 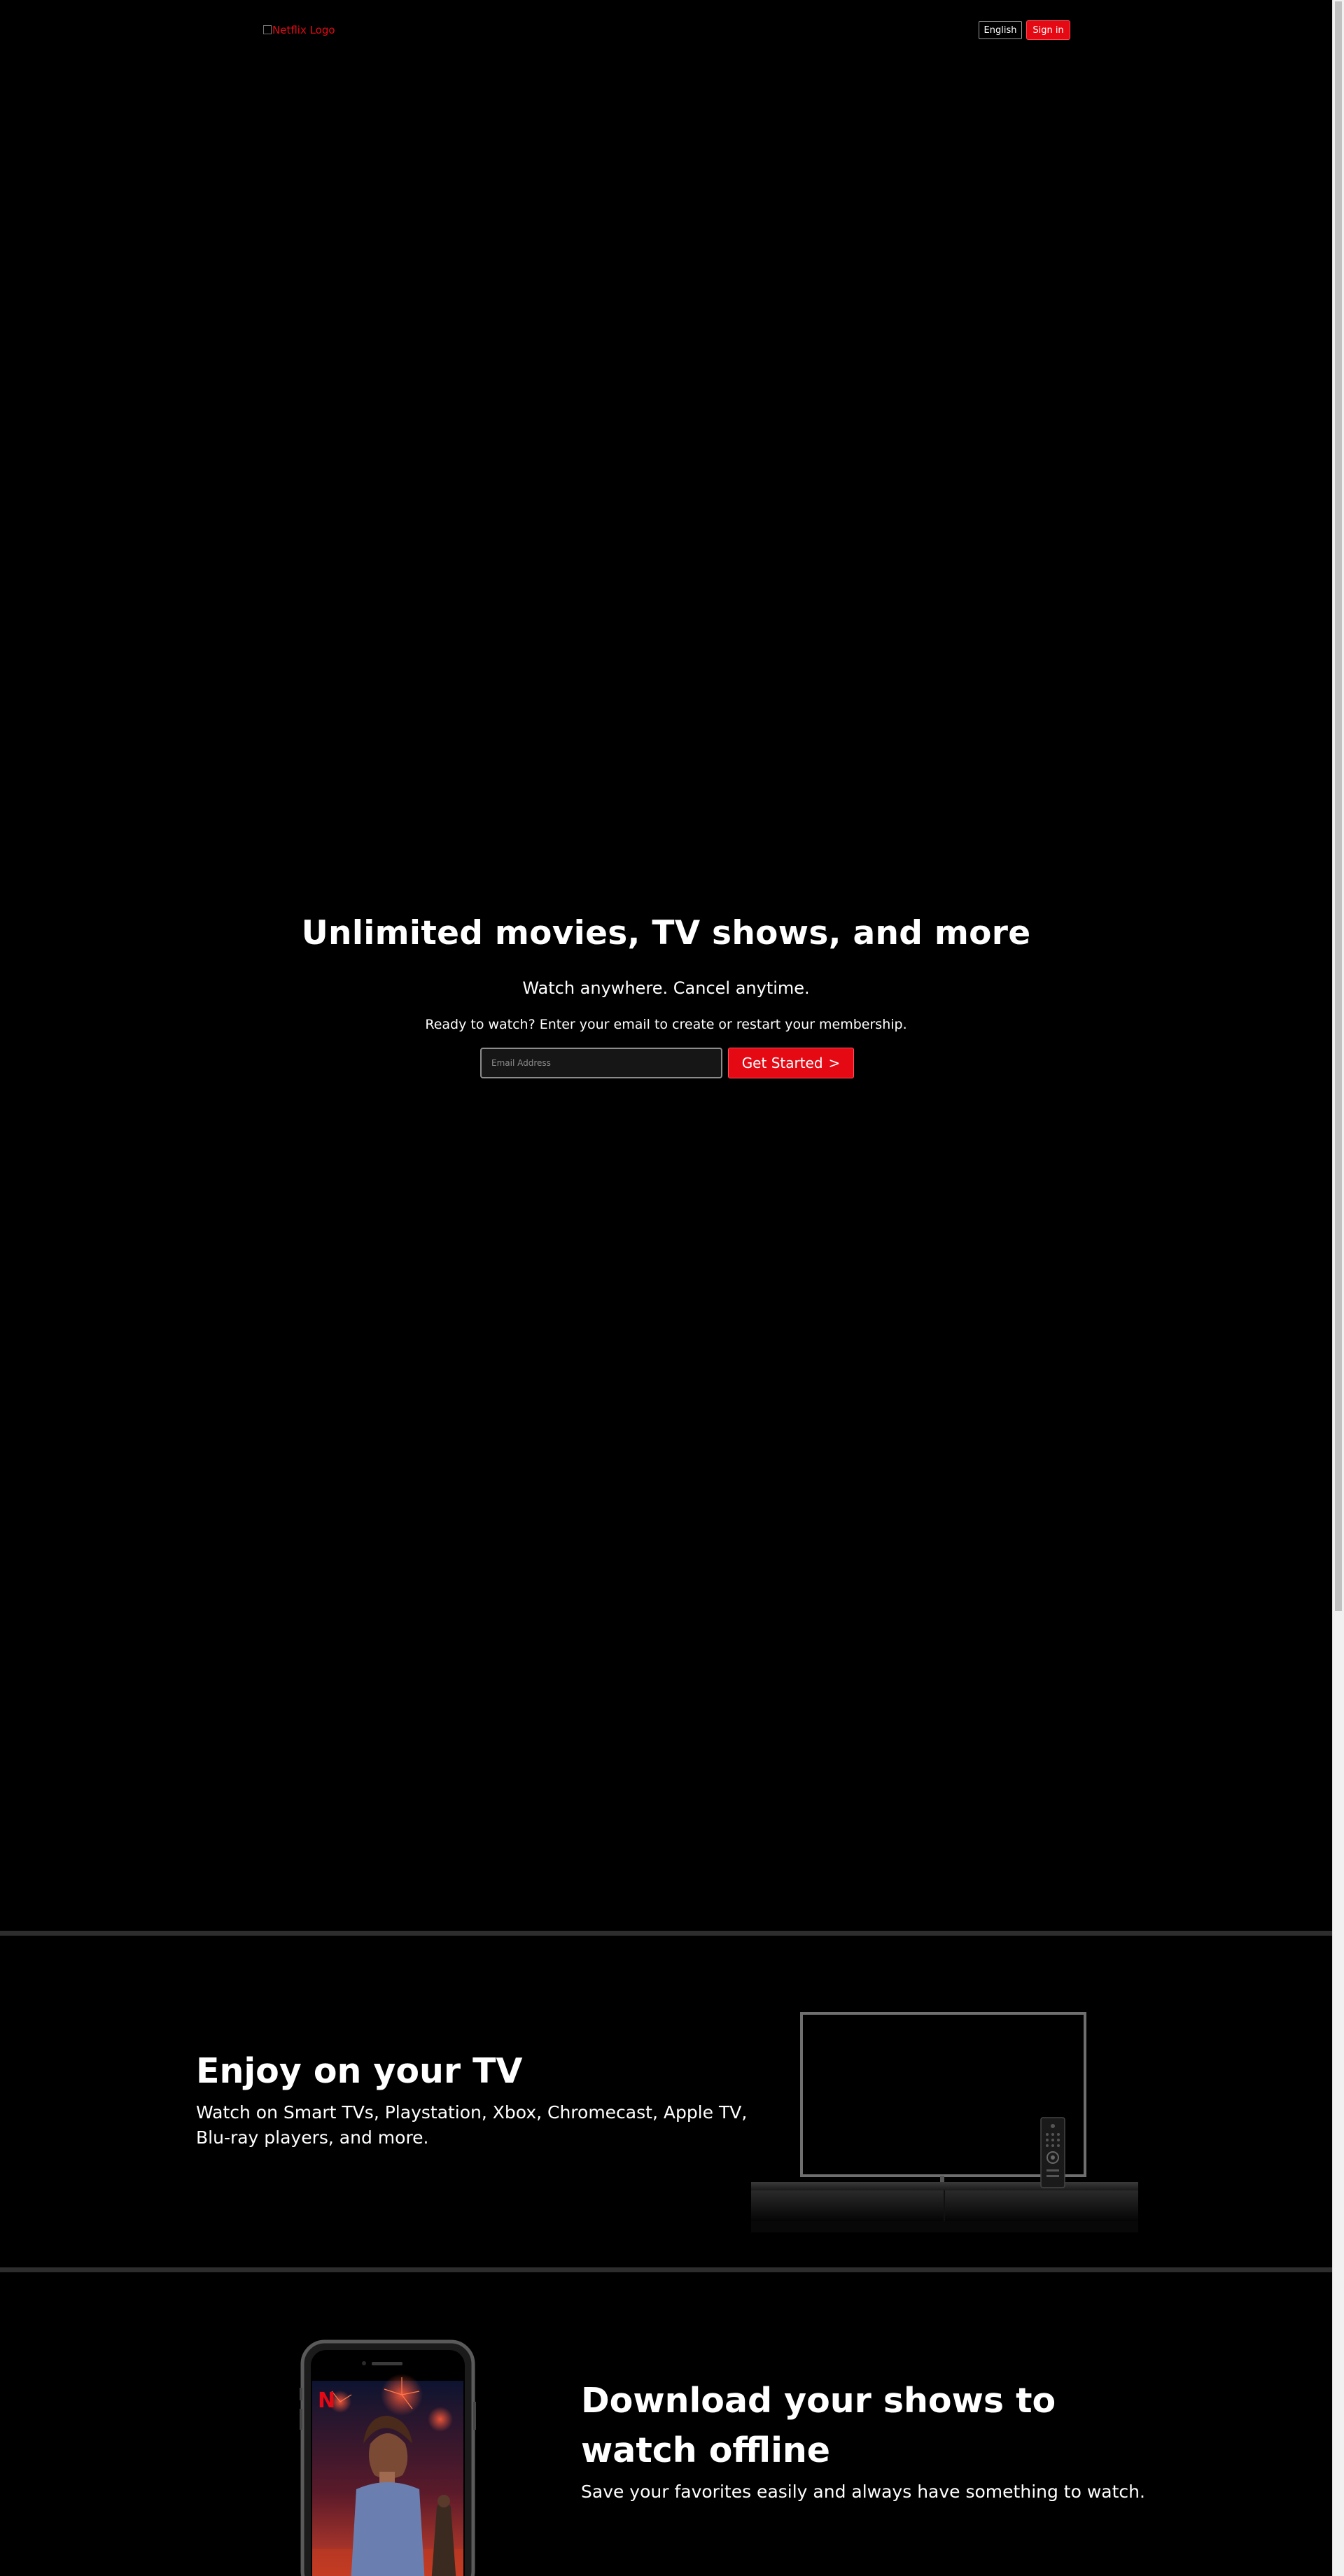 What do you see at coordinates (1052, 2152) in the screenshot?
I see `remote-icon` at bounding box center [1052, 2152].